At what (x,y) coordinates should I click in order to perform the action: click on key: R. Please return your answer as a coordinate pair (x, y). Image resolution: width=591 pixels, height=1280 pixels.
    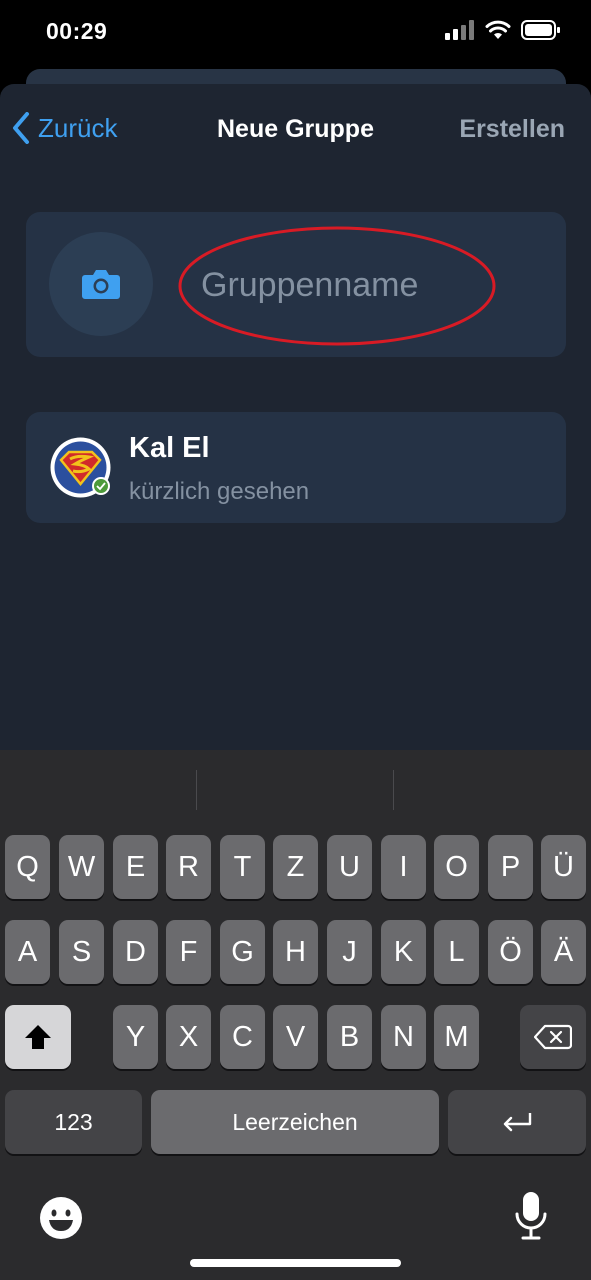
    Looking at the image, I should click on (188, 867).